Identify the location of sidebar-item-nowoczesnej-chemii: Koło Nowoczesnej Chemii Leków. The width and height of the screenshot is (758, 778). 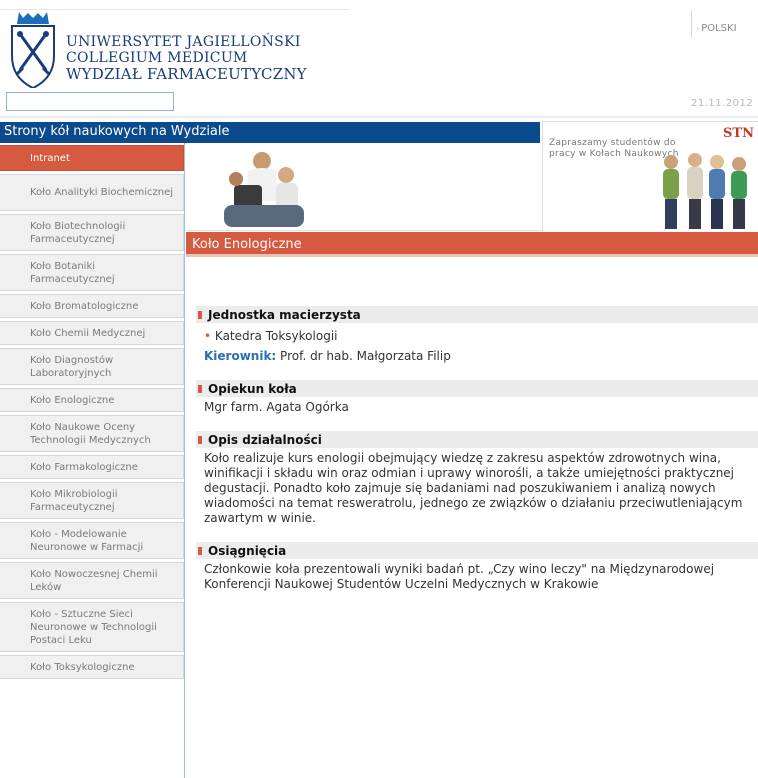
(92, 580).